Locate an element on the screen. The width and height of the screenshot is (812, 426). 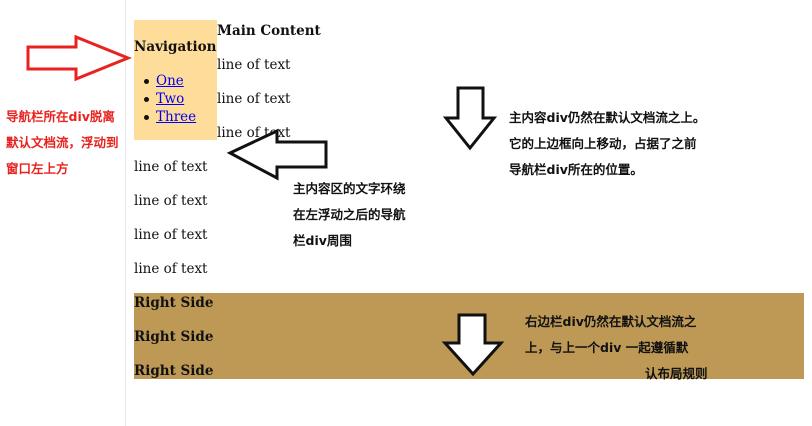
right-annotation: 右边栏div仍然在默认文档流之 上，与上一个div 一起遵循默 认布局规则 is located at coordinates (616, 348).